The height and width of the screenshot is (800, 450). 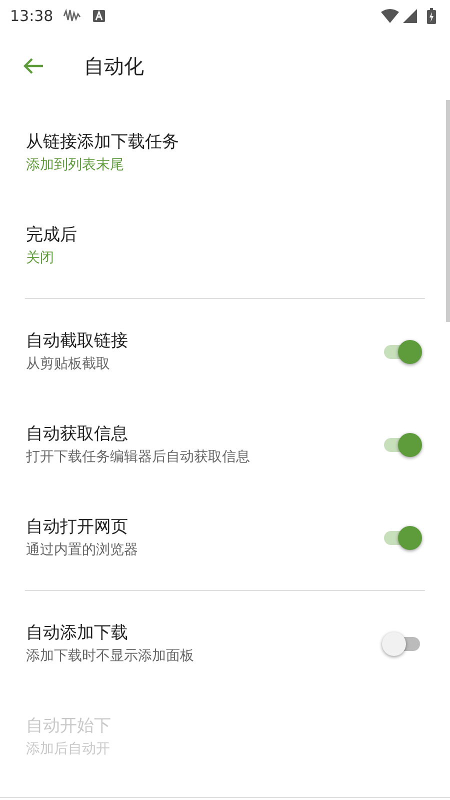 What do you see at coordinates (225, 351) in the screenshot?
I see `preference-row: 自动截取链接 从剪贴板截取` at bounding box center [225, 351].